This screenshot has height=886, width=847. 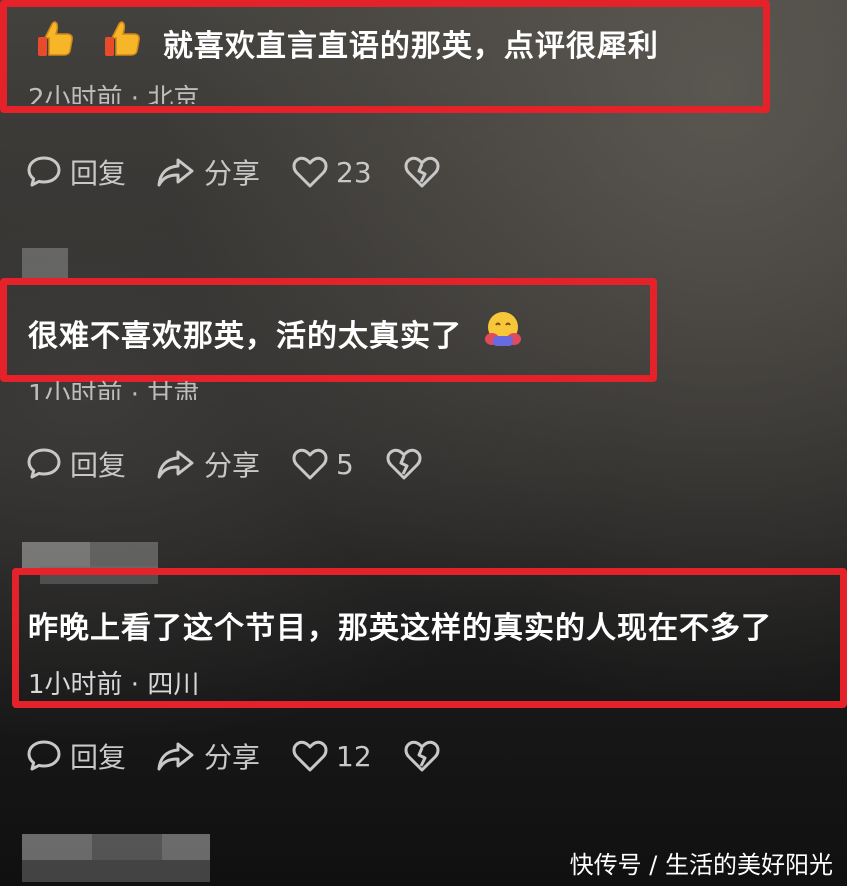 What do you see at coordinates (45, 265) in the screenshot?
I see `blurred-avatar` at bounding box center [45, 265].